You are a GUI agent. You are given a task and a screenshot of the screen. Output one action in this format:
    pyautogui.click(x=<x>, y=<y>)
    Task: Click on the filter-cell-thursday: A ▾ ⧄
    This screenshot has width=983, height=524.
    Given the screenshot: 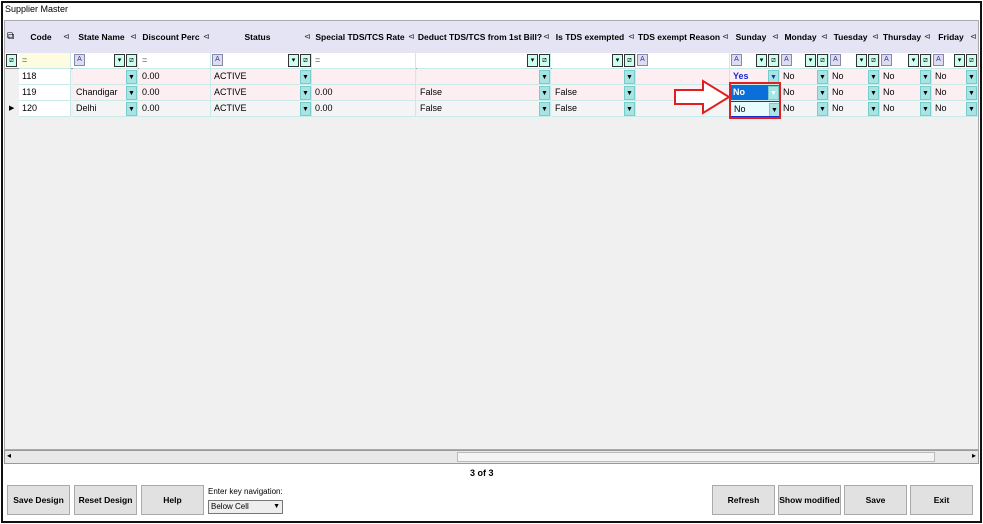 What is the action you would take?
    pyautogui.click(x=906, y=61)
    